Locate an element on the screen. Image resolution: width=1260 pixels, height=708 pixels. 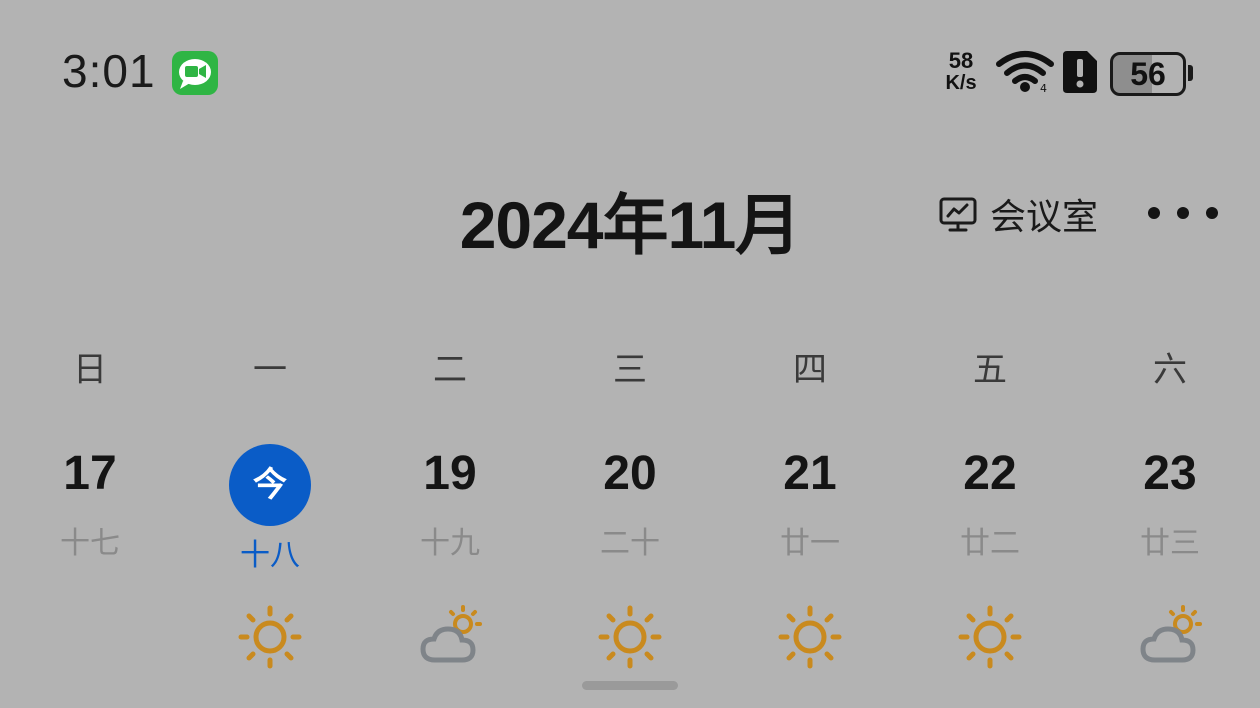
day-column-thu: 四 21 廿一 is located at coordinates (810, 451).